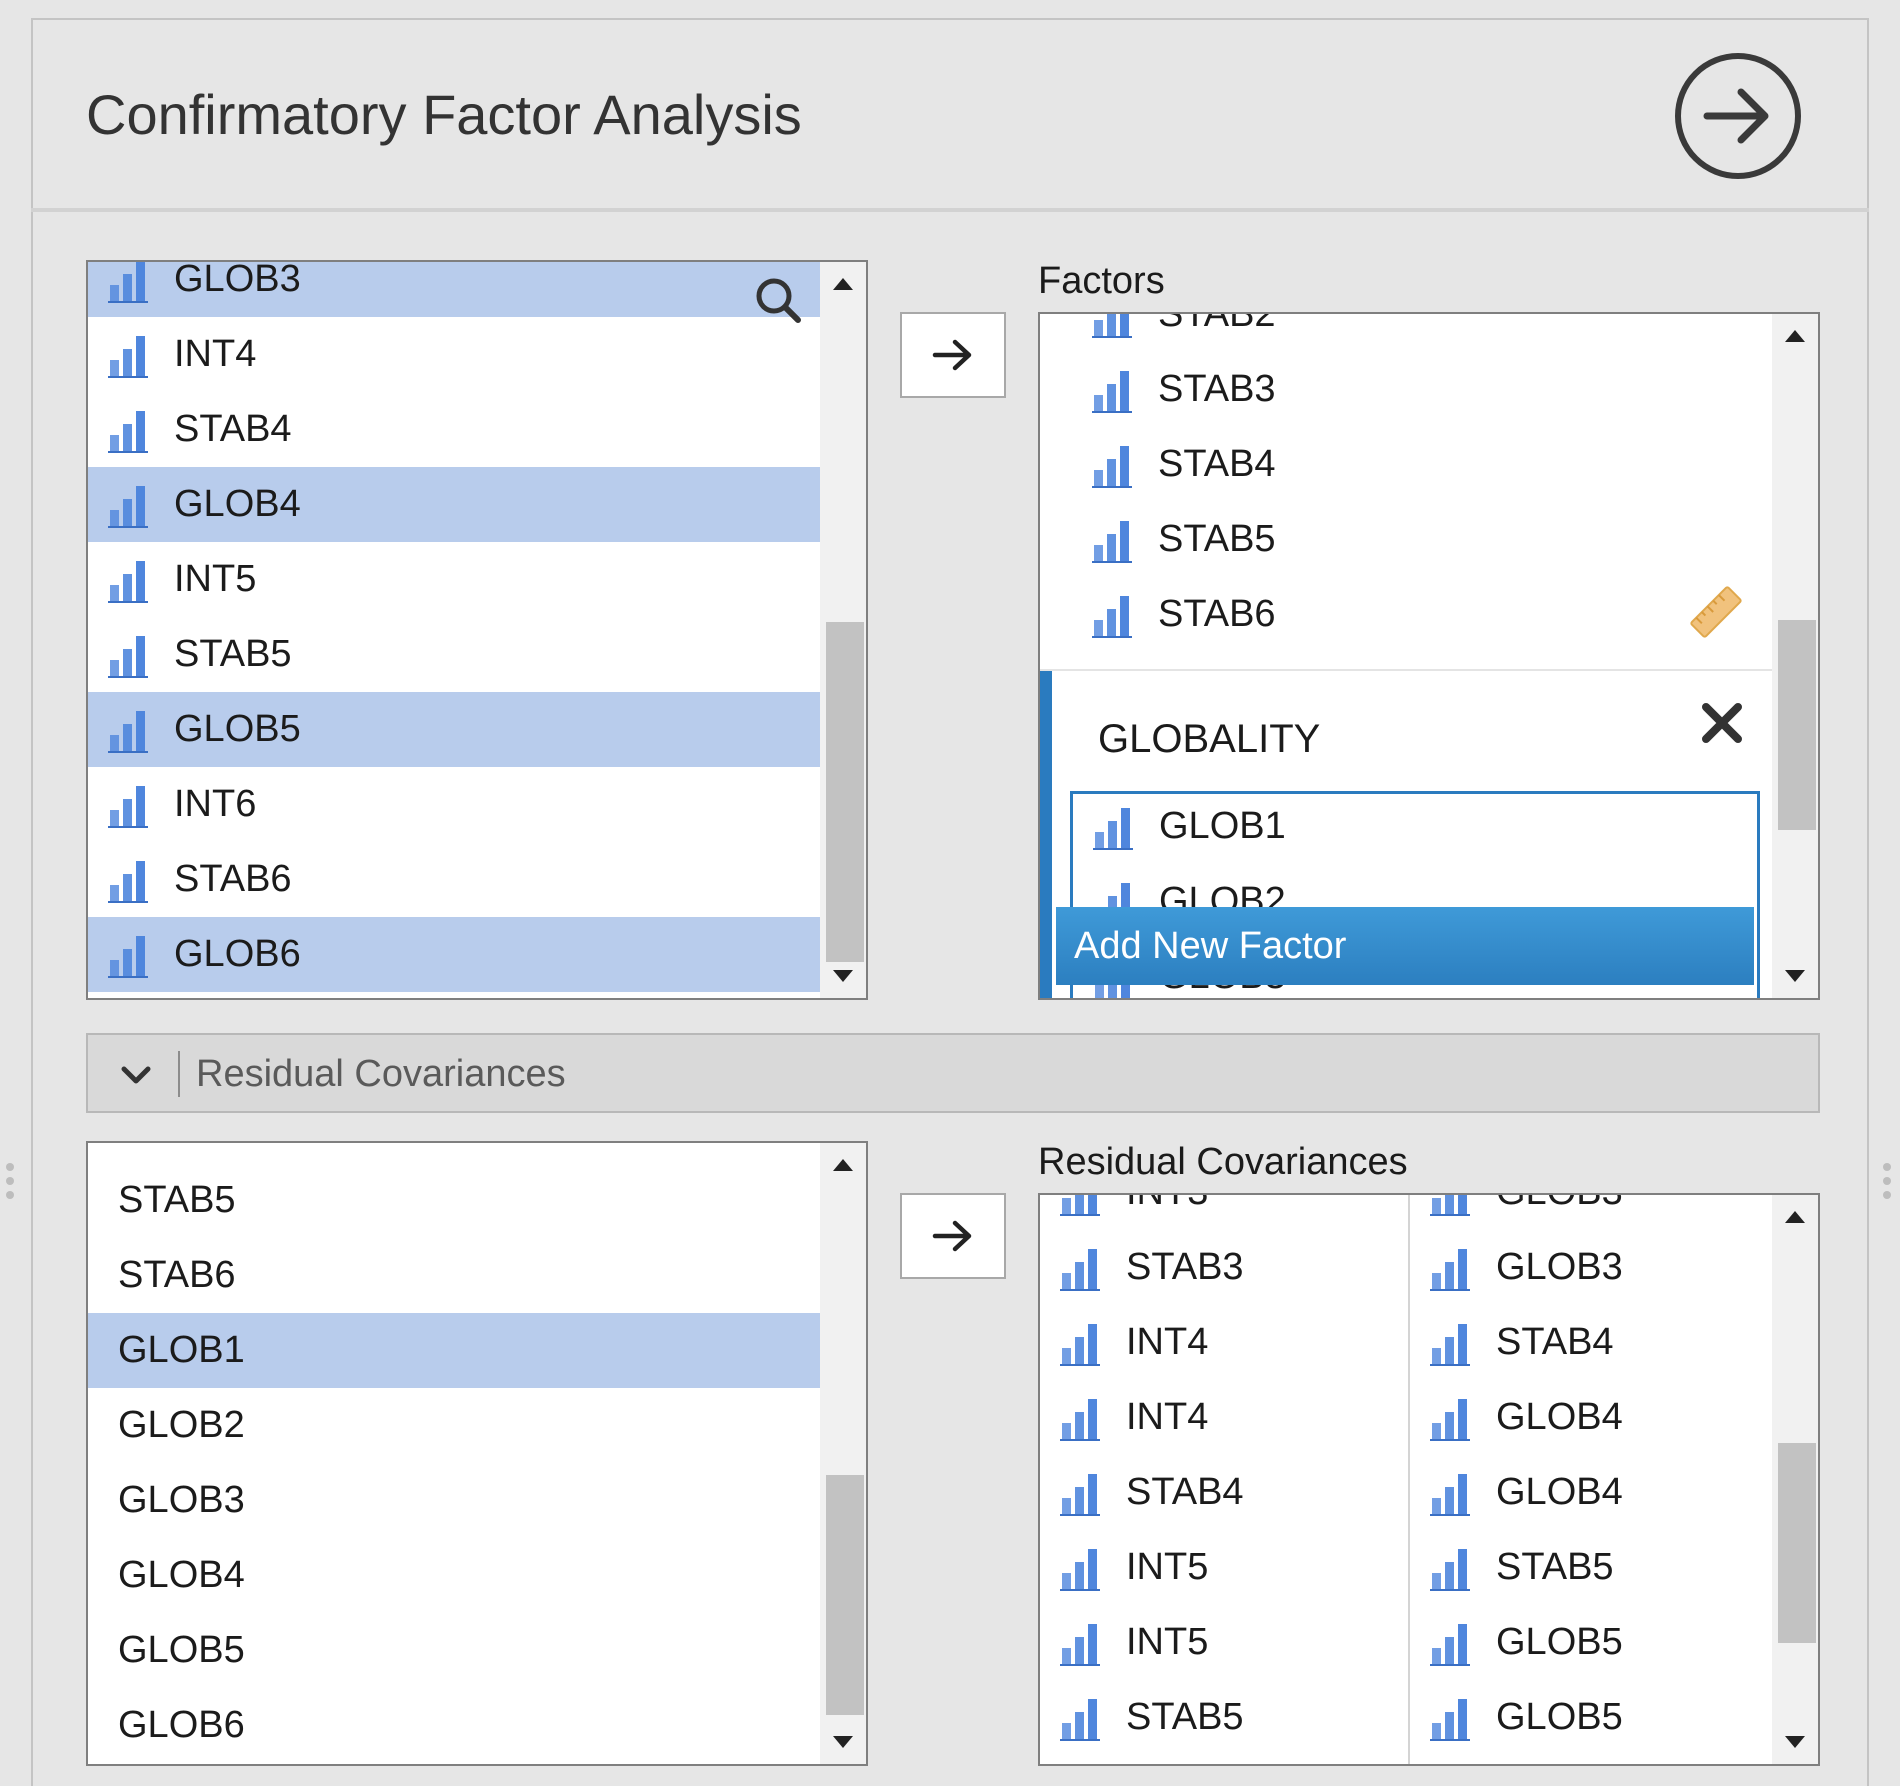  What do you see at coordinates (1223, 1162) in the screenshot?
I see `residual-covariances-label: Residual Covariances` at bounding box center [1223, 1162].